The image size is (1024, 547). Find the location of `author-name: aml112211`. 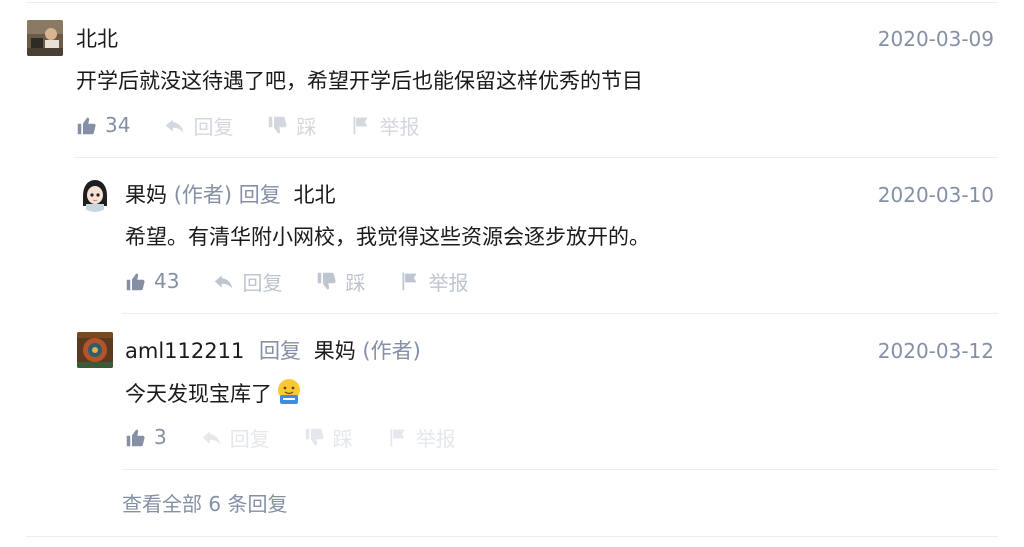

author-name: aml112211 is located at coordinates (184, 351).